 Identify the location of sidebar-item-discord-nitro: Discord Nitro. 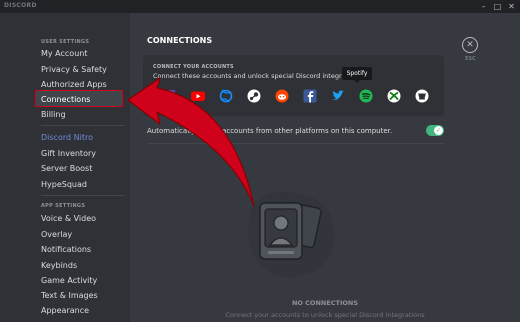
(67, 137).